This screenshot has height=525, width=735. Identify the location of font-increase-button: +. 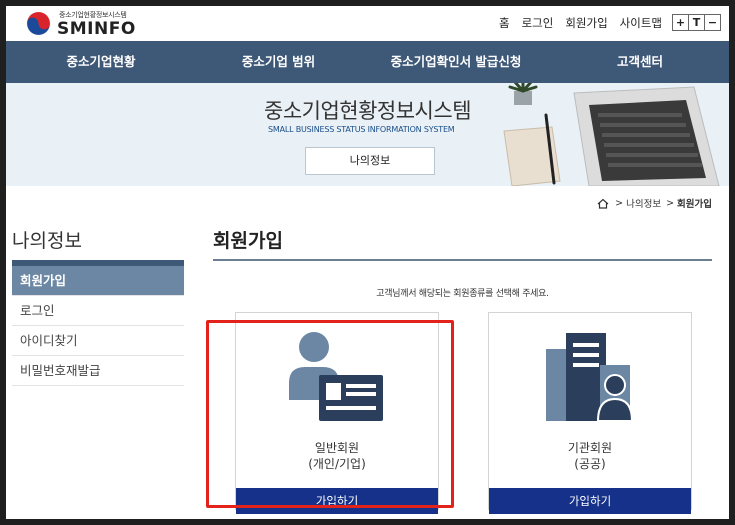
(680, 22).